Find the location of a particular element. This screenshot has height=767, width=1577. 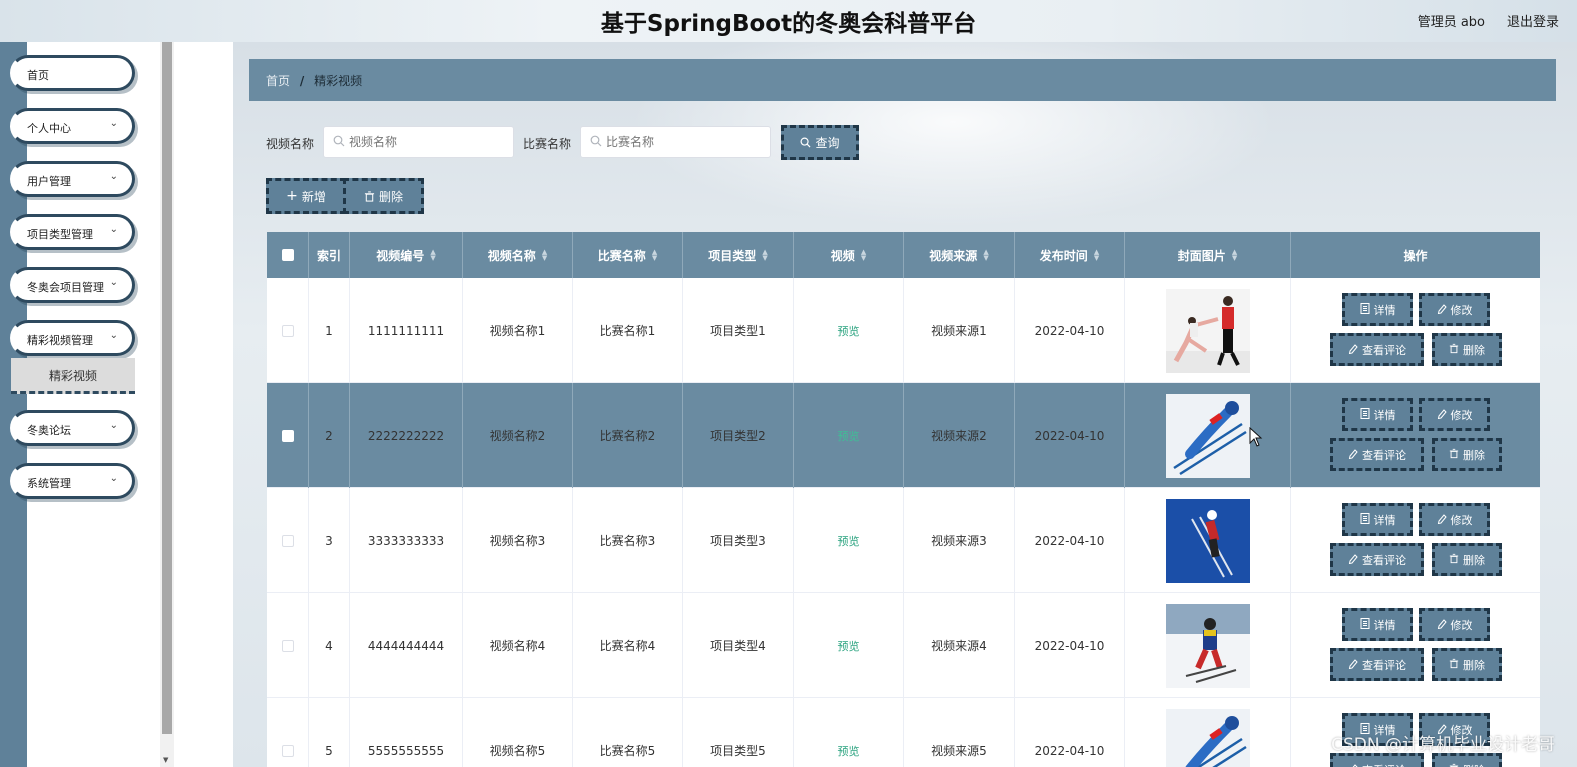

sidebar-item-forum: 冬奥论坛 ⌄ is located at coordinates (72, 428).